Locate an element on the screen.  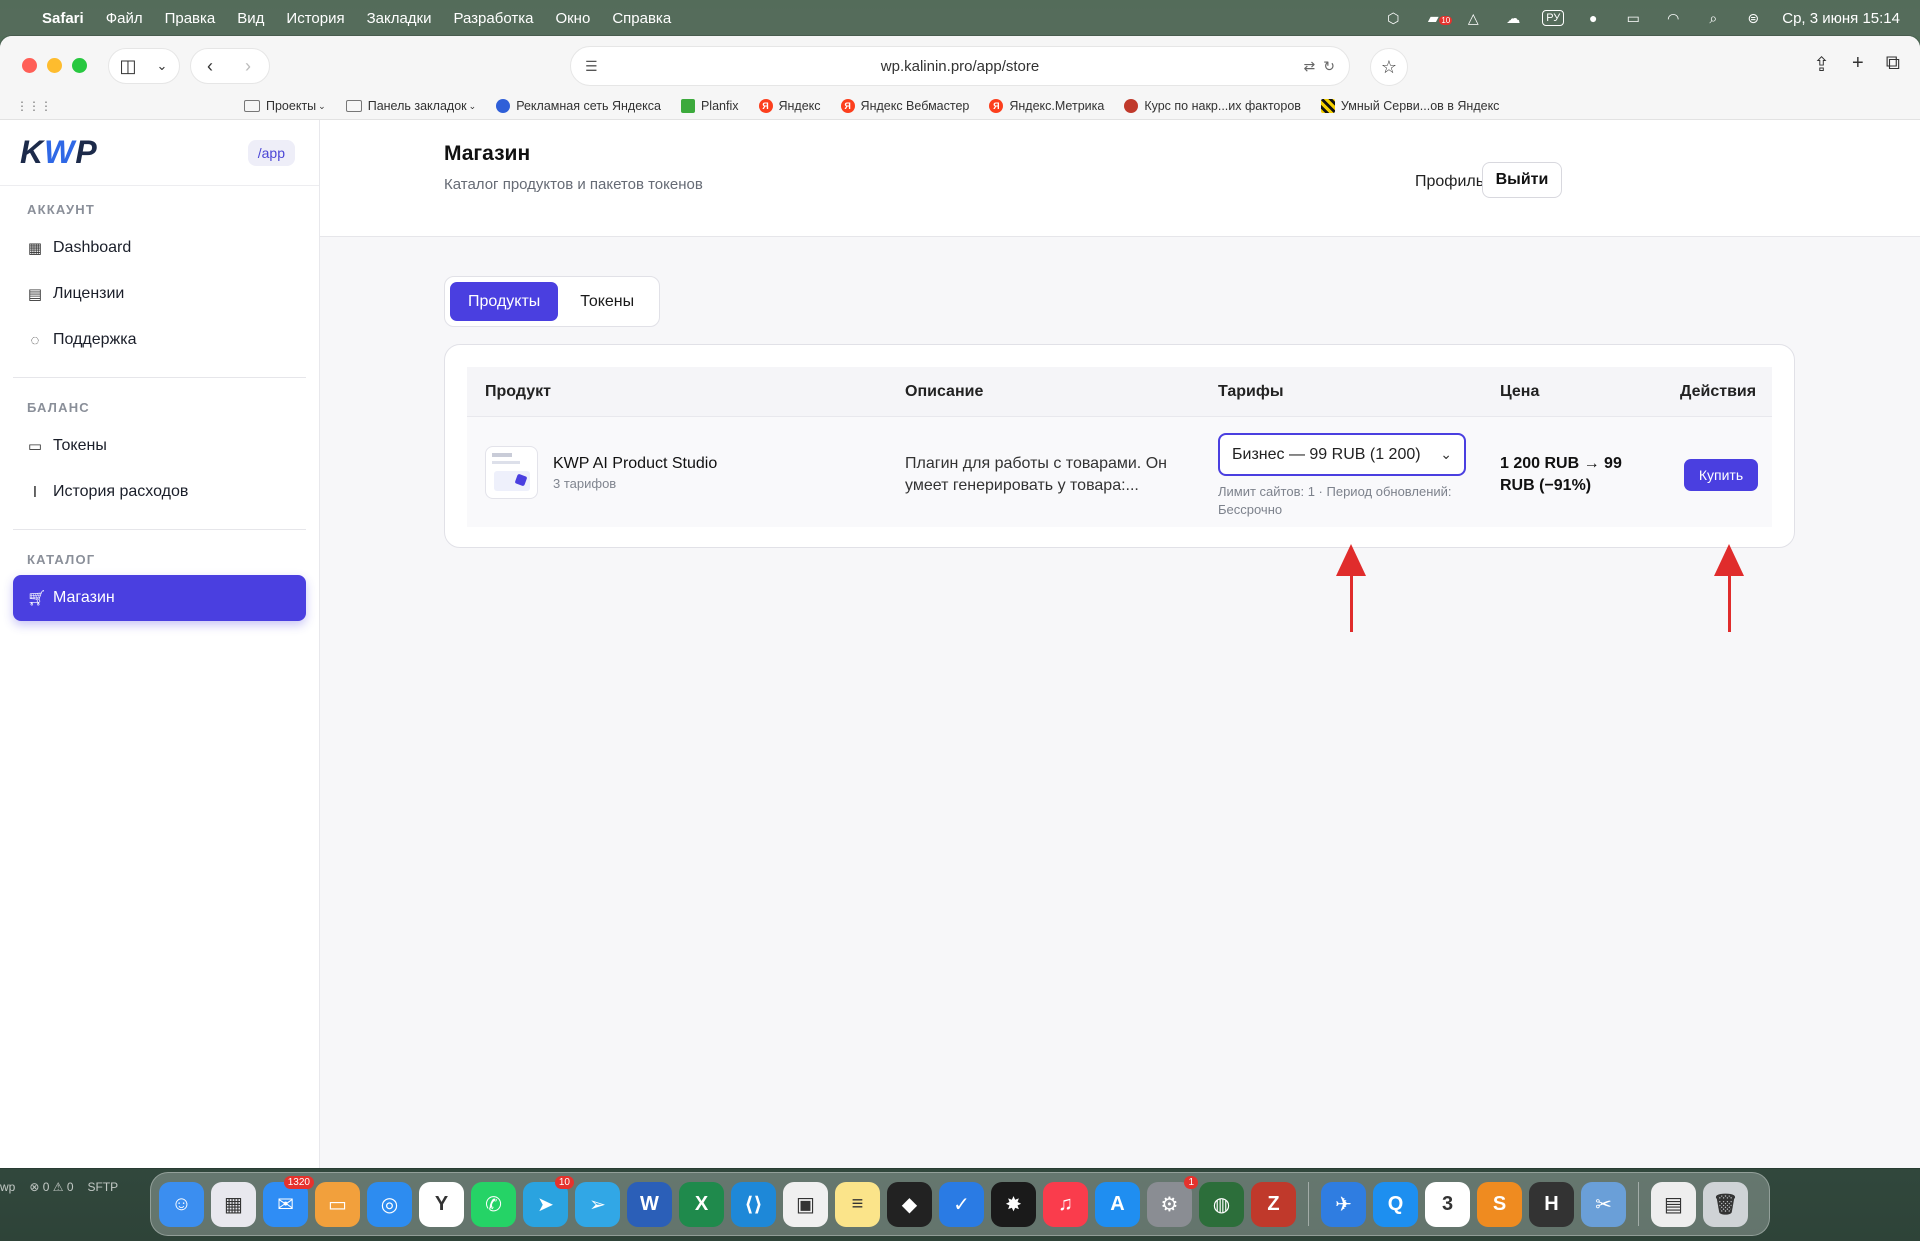
sidebar-section-catalog: КАТАЛОГ is located at coordinates (61, 559).